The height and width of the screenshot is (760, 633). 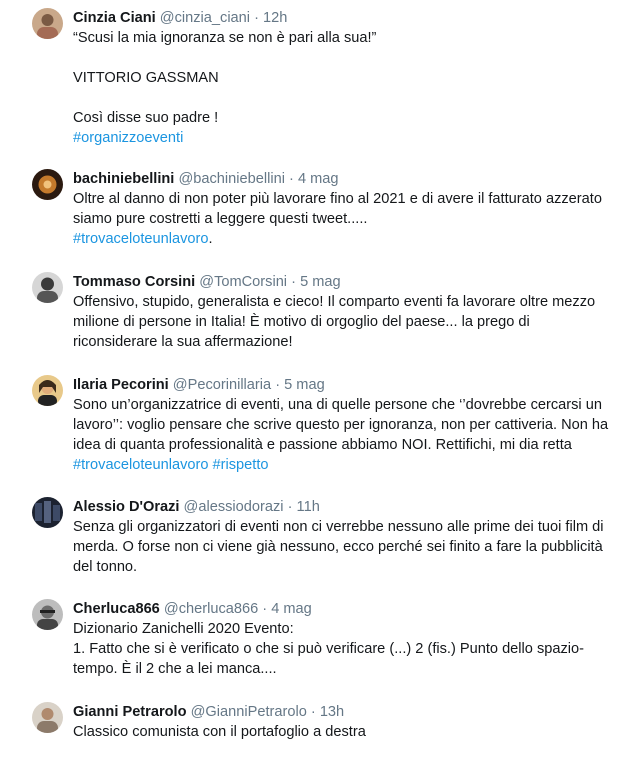 I want to click on author-name: Alessio D'Orazi, so click(x=126, y=507).